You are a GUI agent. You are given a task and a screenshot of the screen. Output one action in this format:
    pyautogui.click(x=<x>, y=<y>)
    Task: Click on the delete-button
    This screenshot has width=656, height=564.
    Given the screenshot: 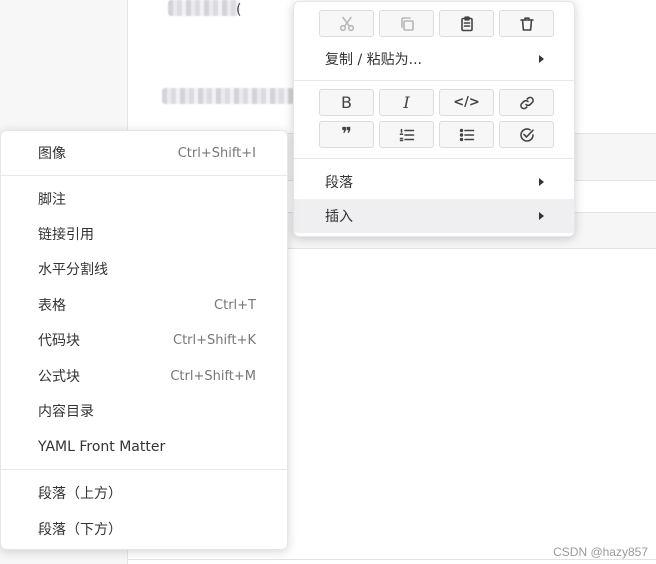 What is the action you would take?
    pyautogui.click(x=526, y=23)
    